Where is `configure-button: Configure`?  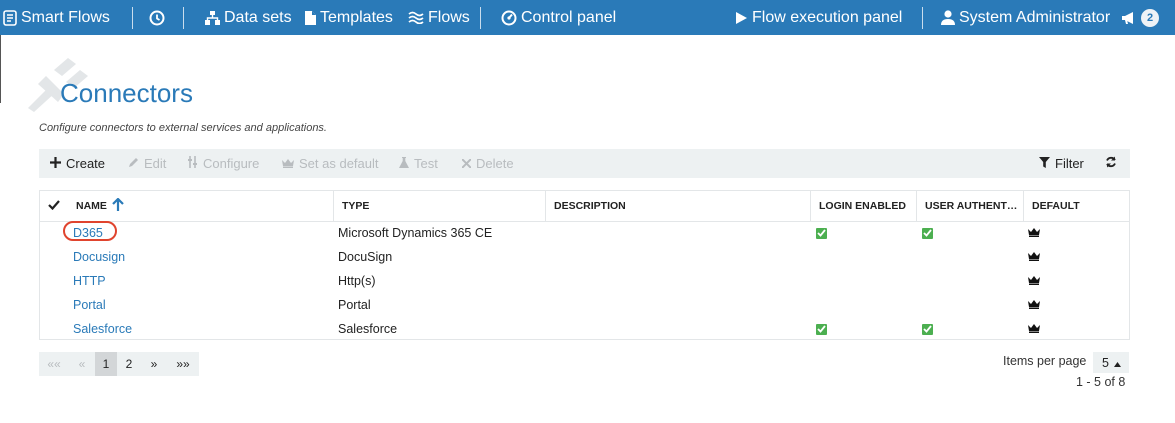 configure-button: Configure is located at coordinates (223, 163).